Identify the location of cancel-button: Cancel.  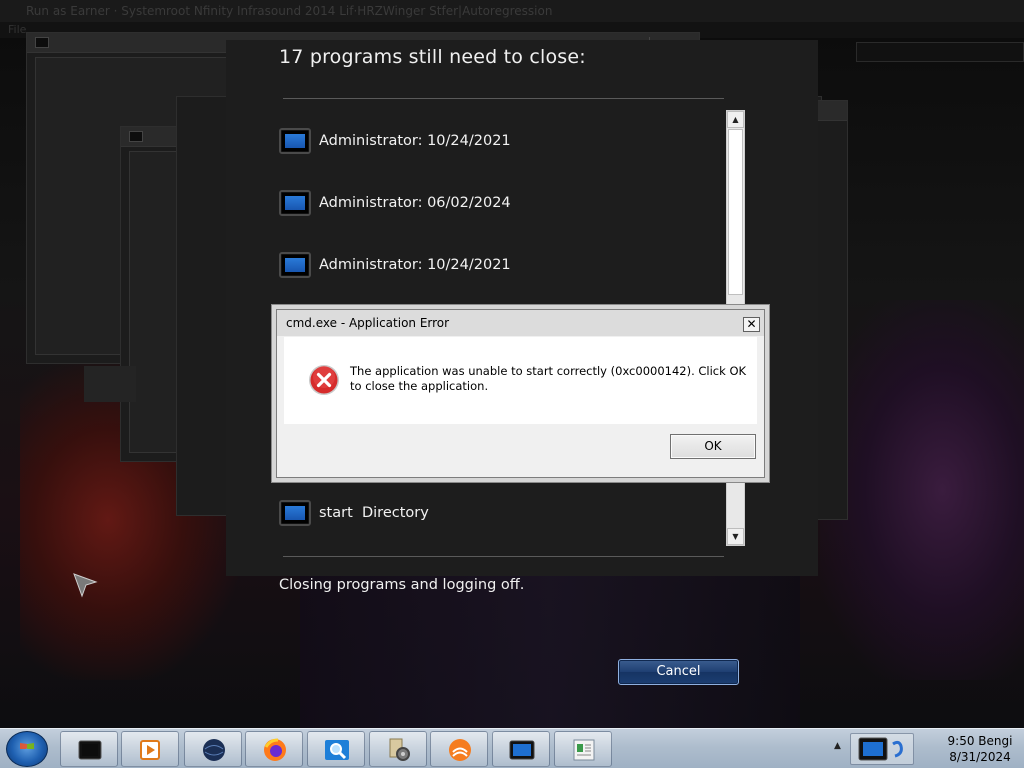
(678, 672).